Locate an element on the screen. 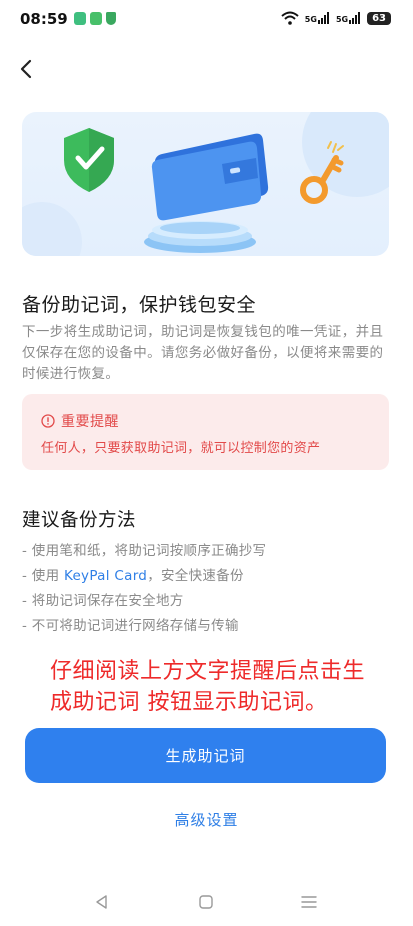 The image size is (413, 926). list-item-text: - 使用笔和纸，将助记词按顺序正确抄写 is located at coordinates (144, 551).